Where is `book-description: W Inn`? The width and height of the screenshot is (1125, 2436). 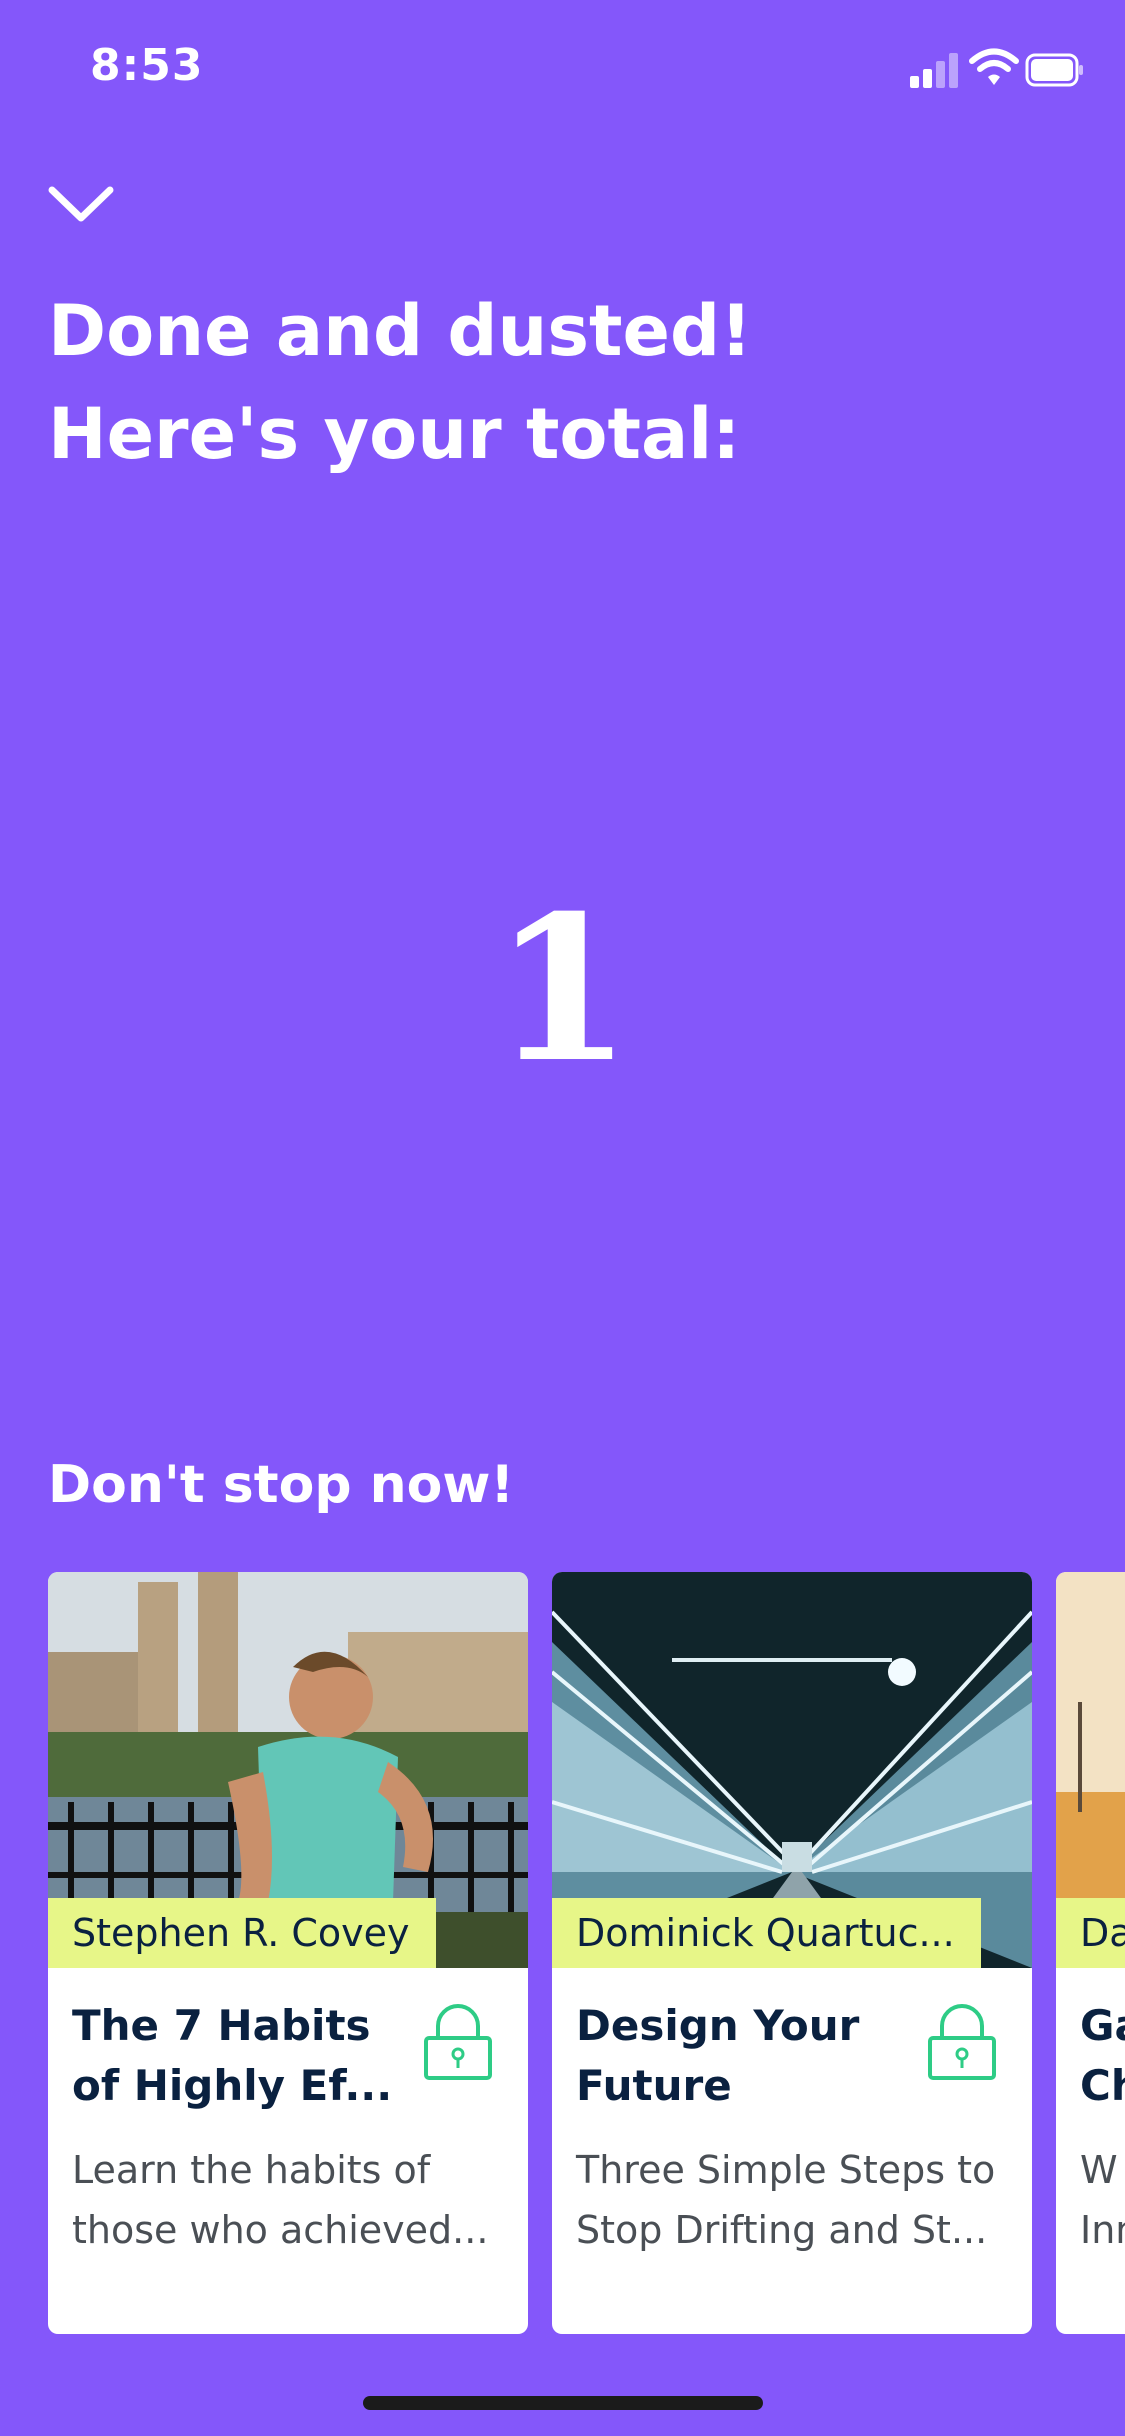 book-description: W Inn is located at coordinates (1102, 2200).